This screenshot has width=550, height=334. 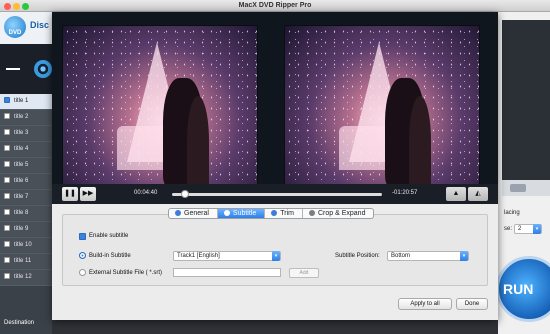 I want to click on builtin-subtitle-select: Track1 [English] ▾, so click(x=227, y=256).